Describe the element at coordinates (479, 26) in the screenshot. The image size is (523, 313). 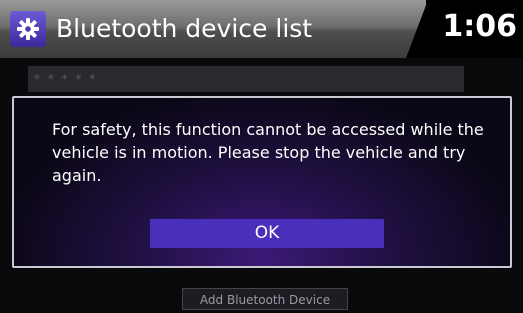
I see `clock: 1:06` at that location.